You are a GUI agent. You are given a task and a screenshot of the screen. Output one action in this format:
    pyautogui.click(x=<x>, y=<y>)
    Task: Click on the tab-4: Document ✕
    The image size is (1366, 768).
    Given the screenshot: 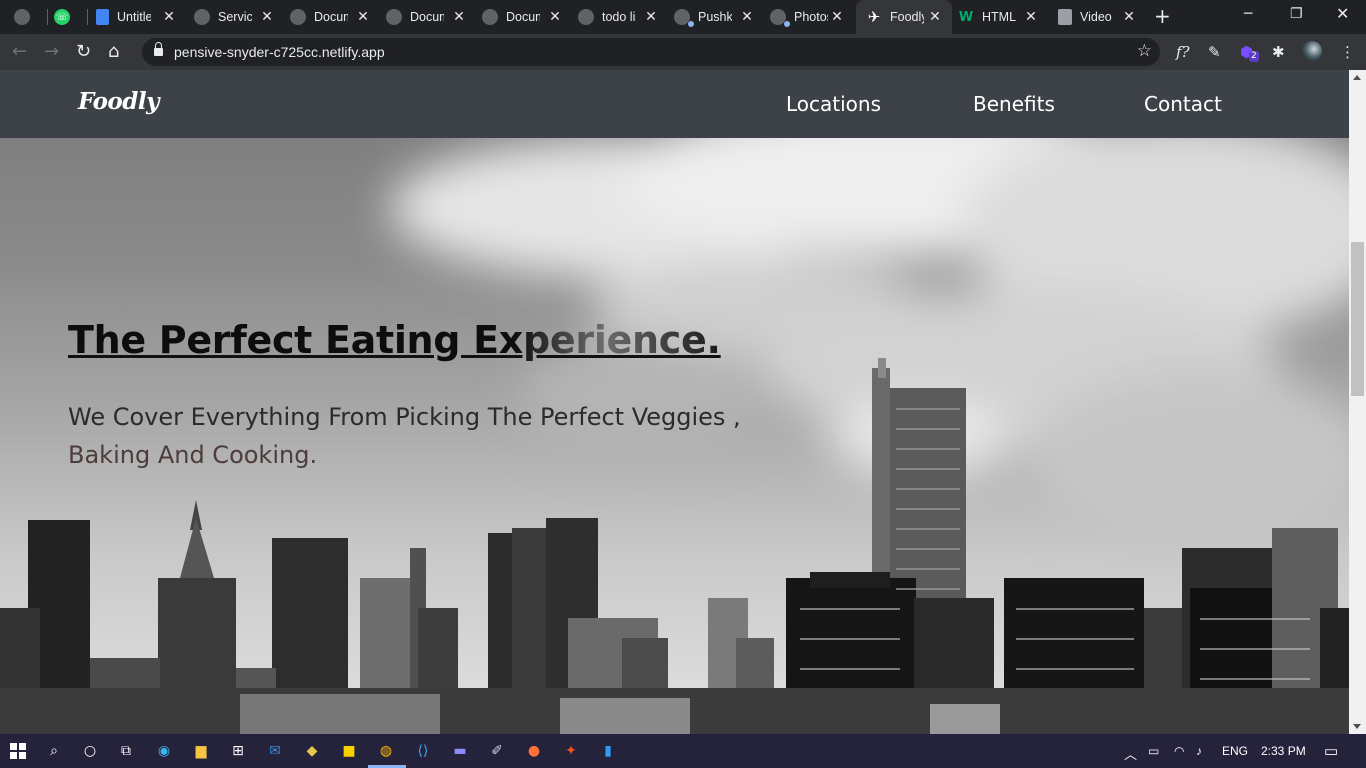 What is the action you would take?
    pyautogui.click(x=335, y=17)
    